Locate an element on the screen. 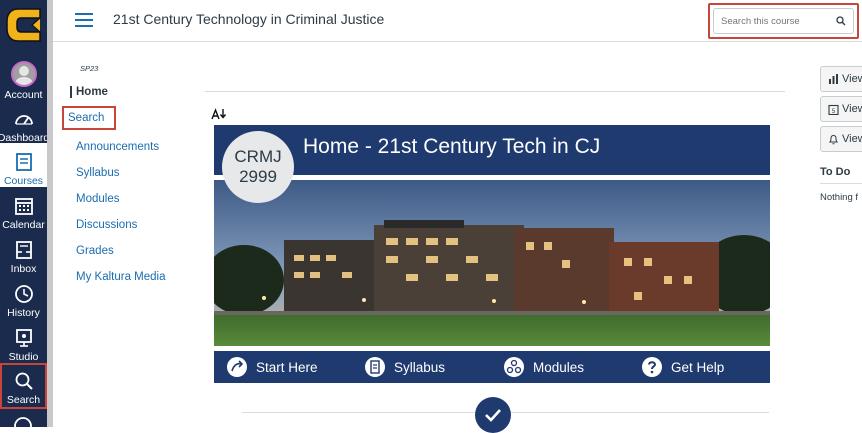 This screenshot has width=862, height=433. global-nav-label: Calendar is located at coordinates (23, 225).